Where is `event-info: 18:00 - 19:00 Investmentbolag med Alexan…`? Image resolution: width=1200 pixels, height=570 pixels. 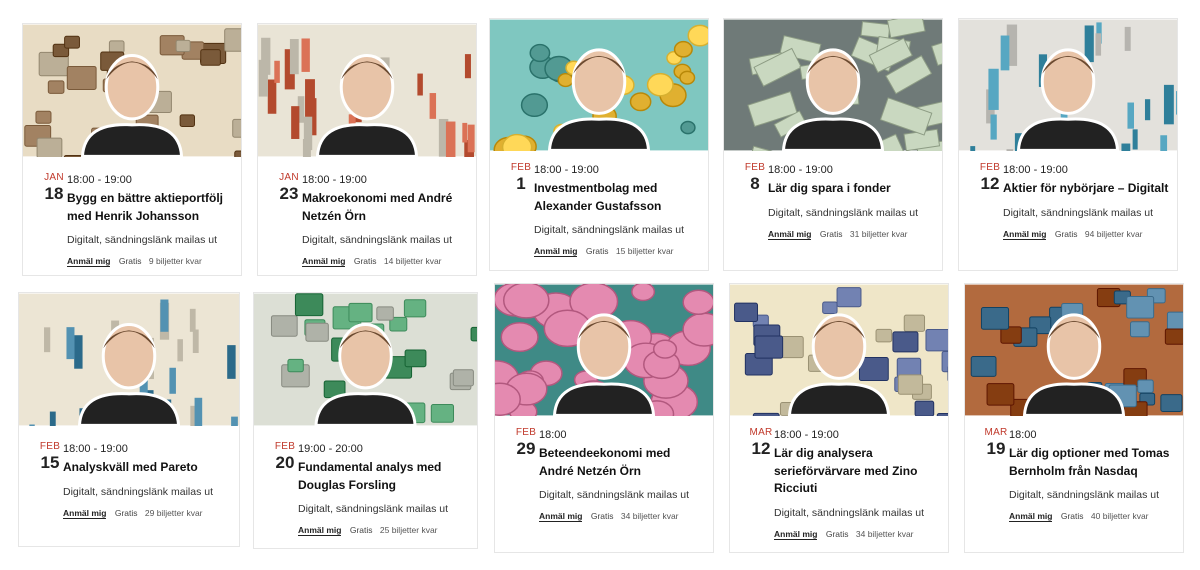 event-info: 18:00 - 19:00 Investmentbolag med Alexan… is located at coordinates (617, 210).